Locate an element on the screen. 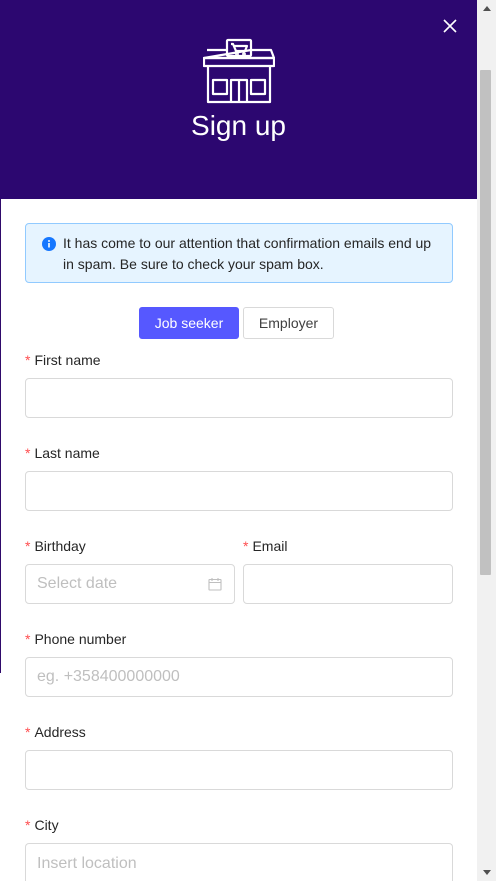 This screenshot has width=496, height=881. store-cart-icon is located at coordinates (239, 71).